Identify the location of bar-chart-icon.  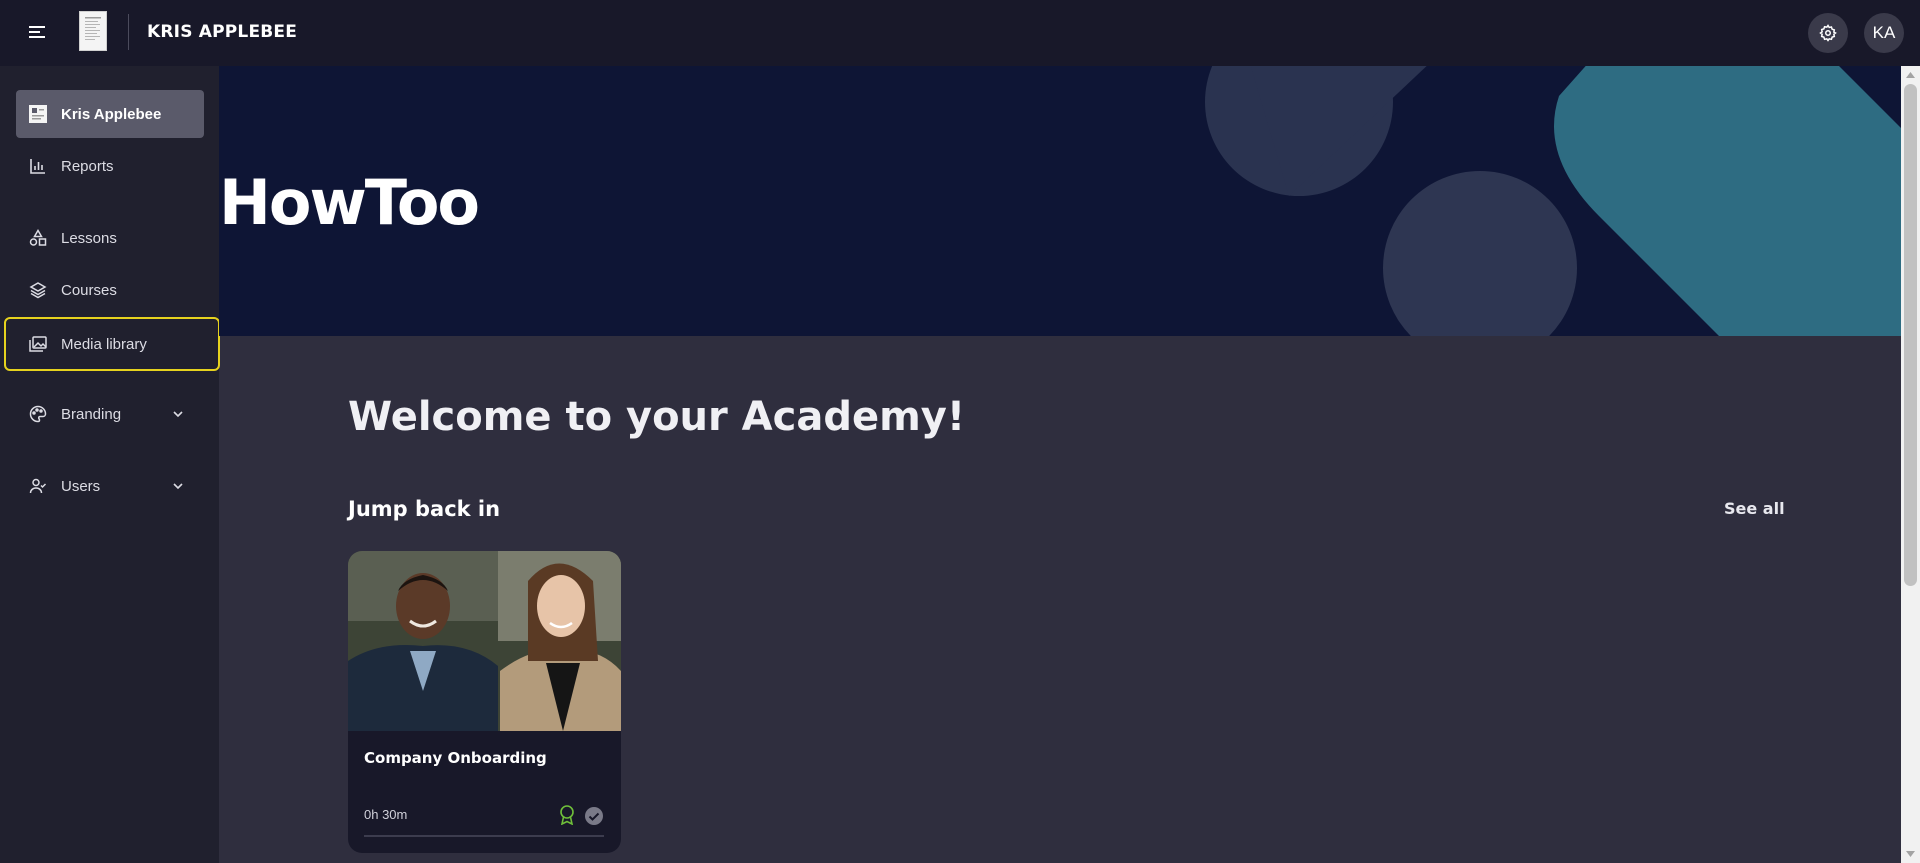
(38, 166).